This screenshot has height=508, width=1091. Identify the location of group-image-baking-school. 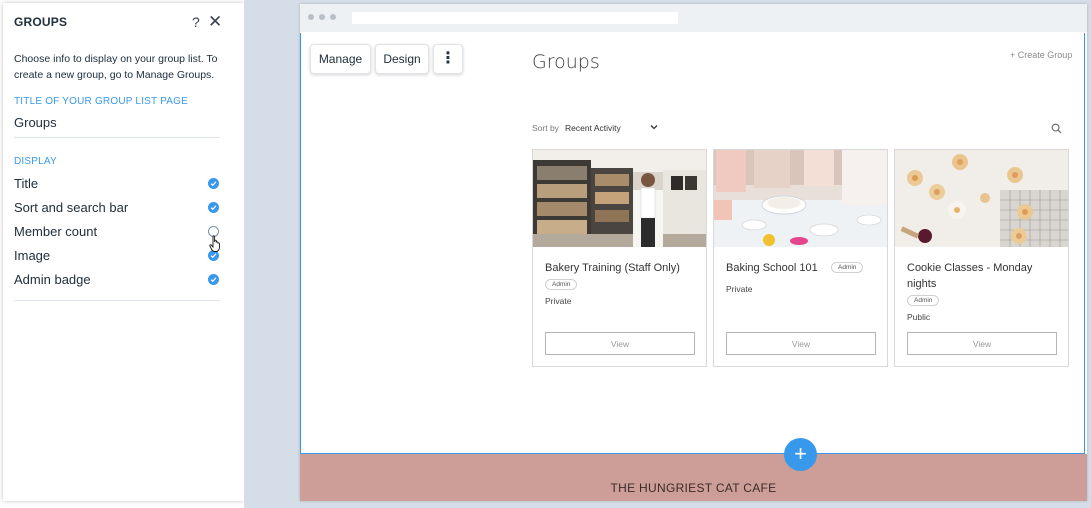
(800, 198).